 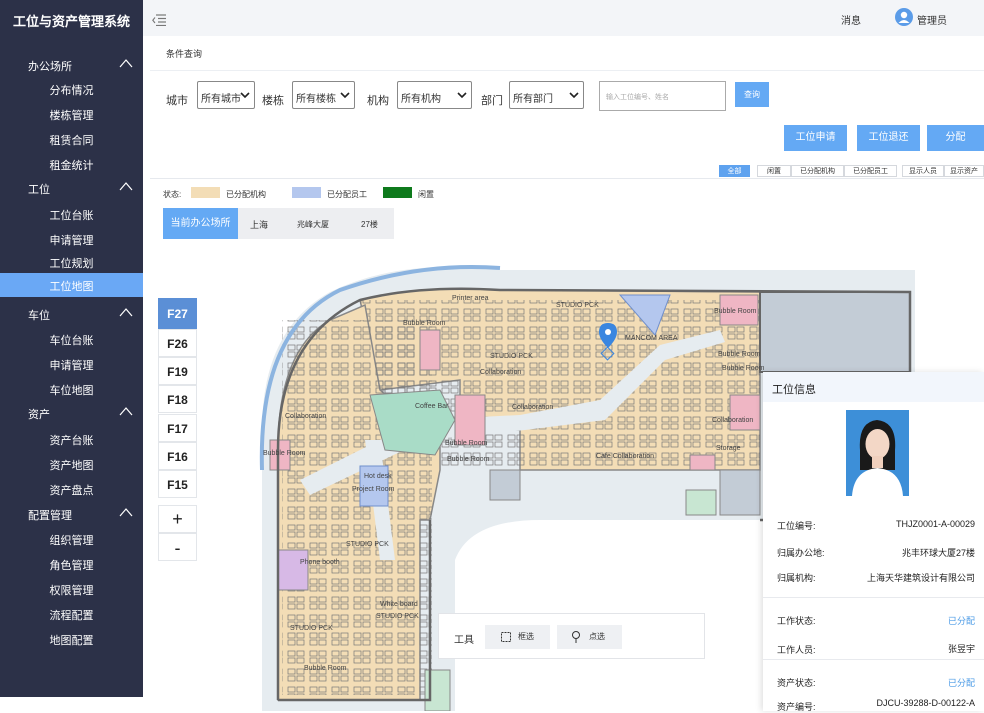 I want to click on return-workstation-button: 工位退还, so click(x=888, y=138).